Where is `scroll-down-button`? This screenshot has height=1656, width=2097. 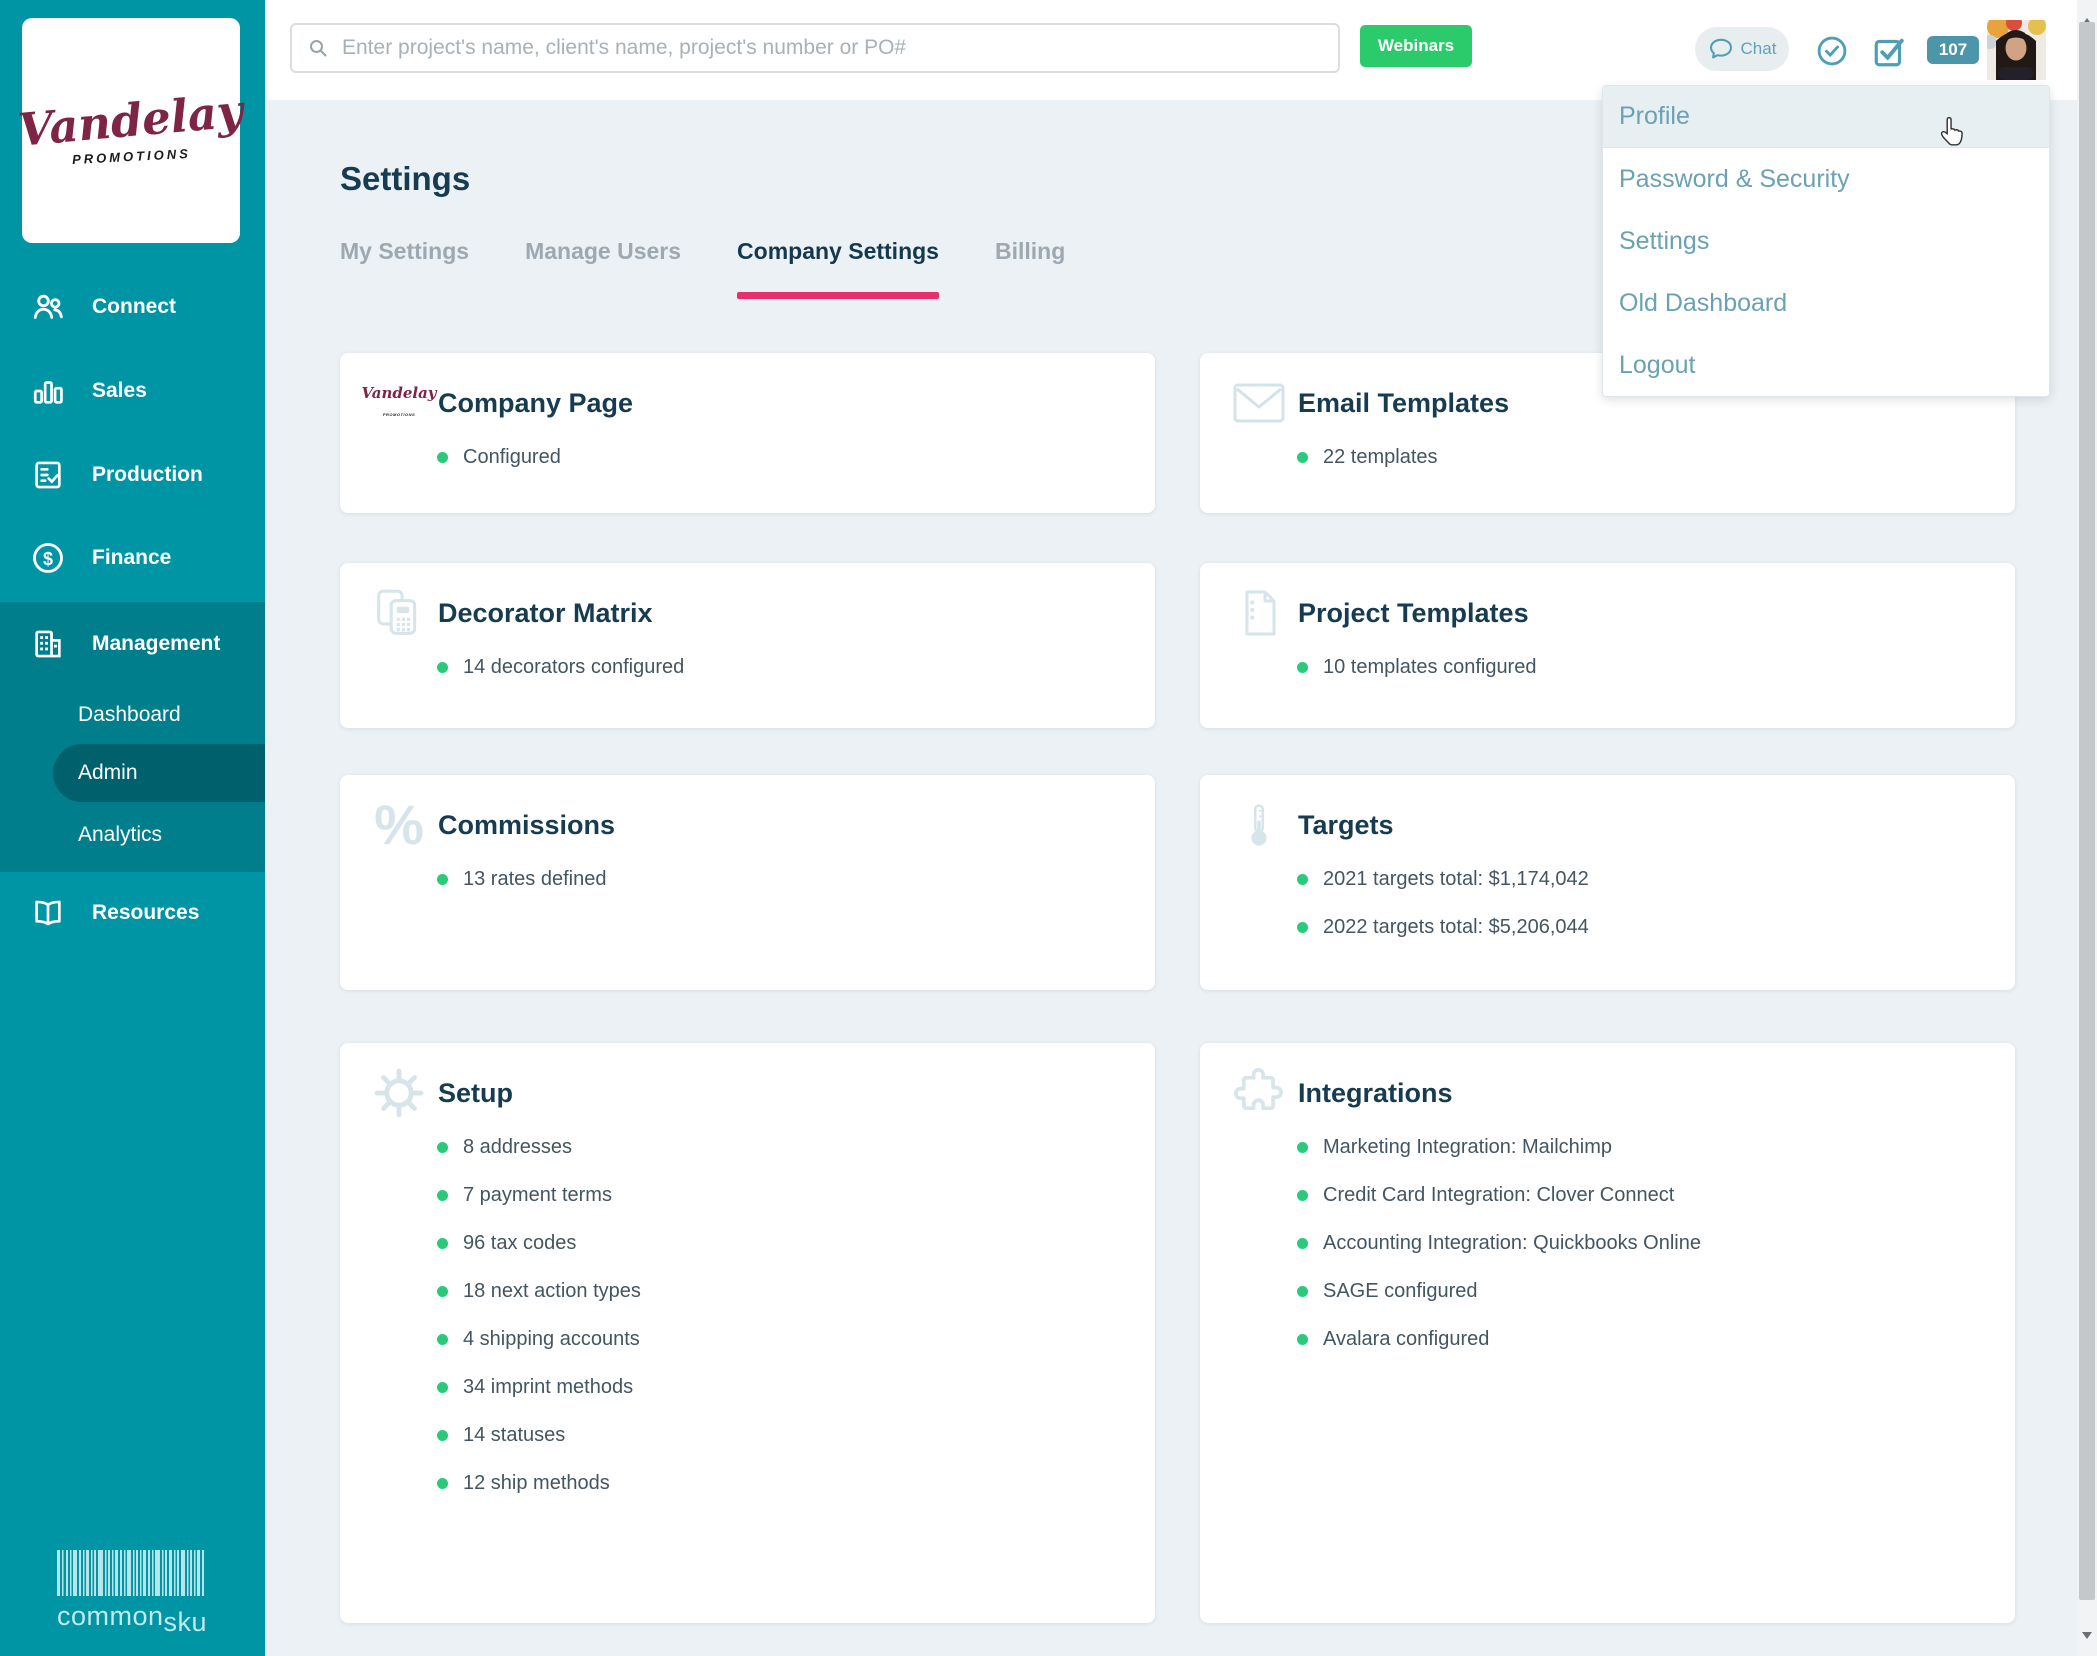 scroll-down-button is located at coordinates (2087, 1643).